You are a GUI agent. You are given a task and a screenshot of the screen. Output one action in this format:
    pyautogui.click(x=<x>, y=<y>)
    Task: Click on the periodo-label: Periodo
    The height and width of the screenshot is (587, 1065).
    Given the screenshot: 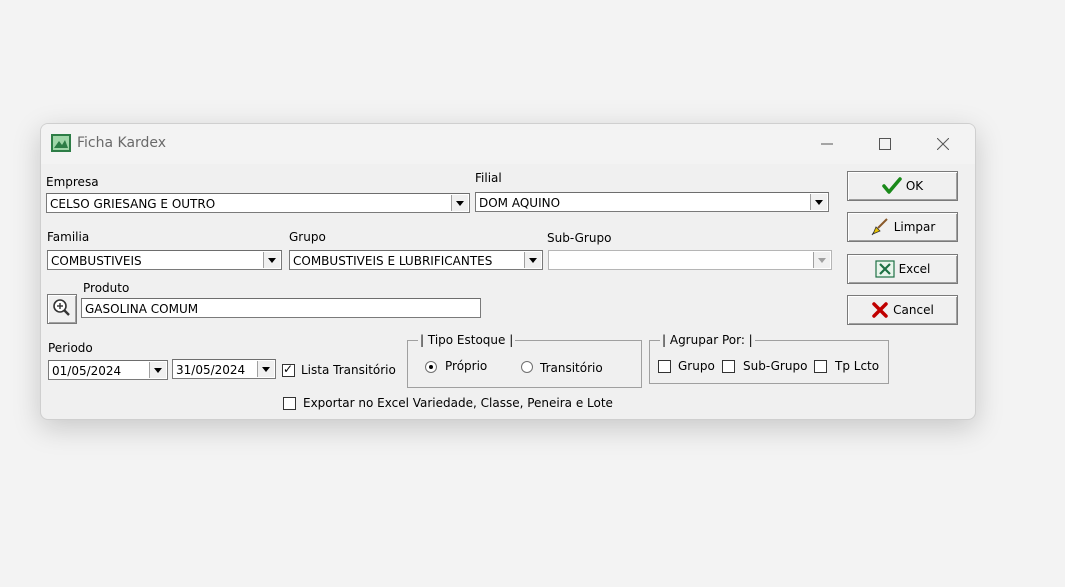 What is the action you would take?
    pyautogui.click(x=70, y=348)
    